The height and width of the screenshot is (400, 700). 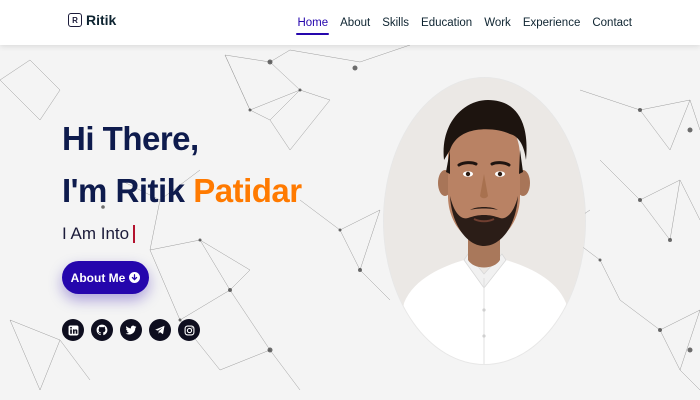 What do you see at coordinates (135, 277) in the screenshot?
I see `arrow-down-circle-icon` at bounding box center [135, 277].